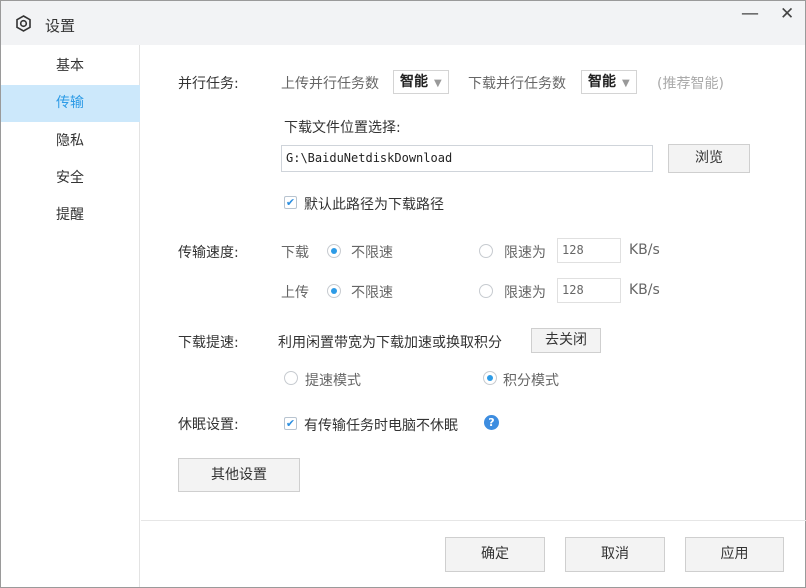  I want to click on go-close-button: 去关闭, so click(566, 340).